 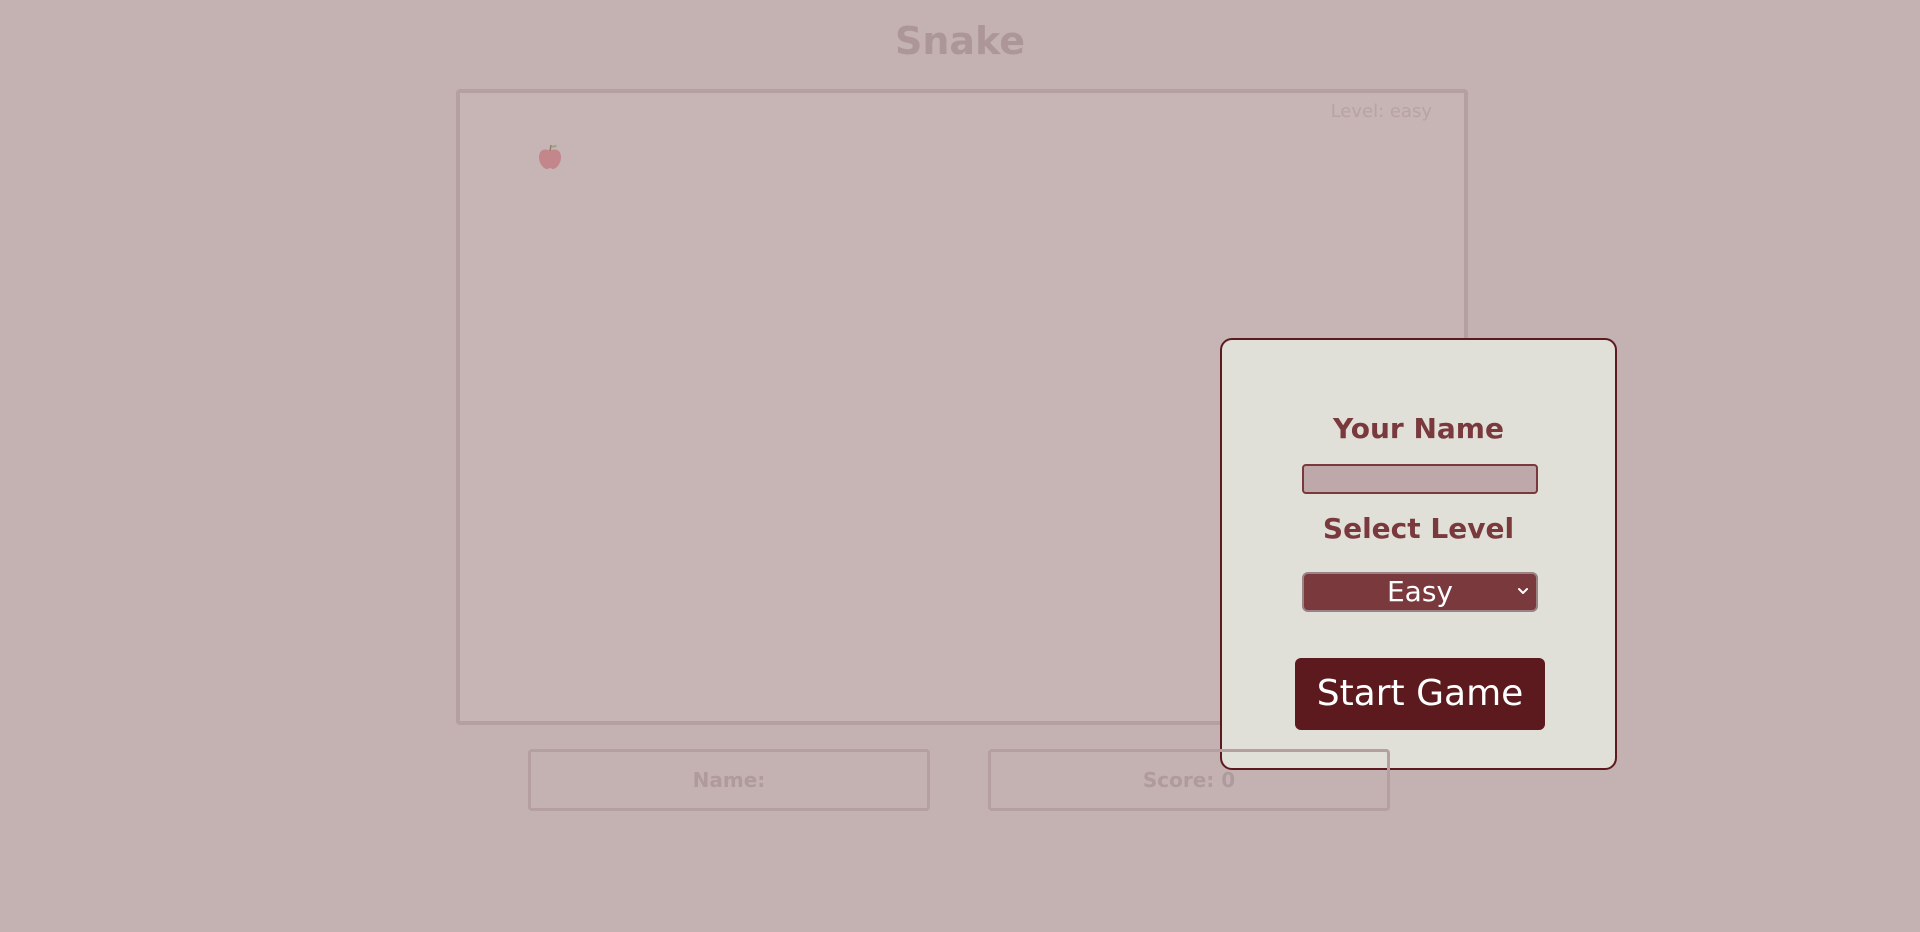 I want to click on level-select-value: Easy, so click(x=1419, y=591).